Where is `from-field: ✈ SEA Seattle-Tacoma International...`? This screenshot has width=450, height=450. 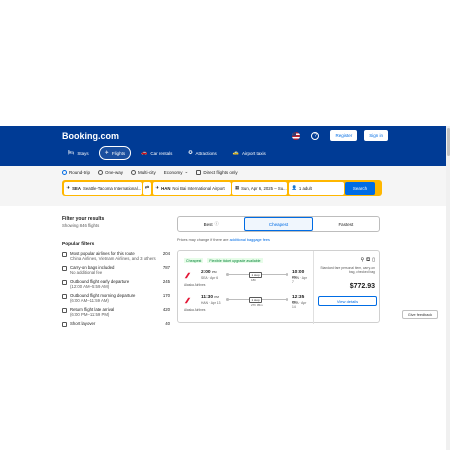
from-field: ✈ SEA Seattle-Tacoma International... is located at coordinates (102, 188).